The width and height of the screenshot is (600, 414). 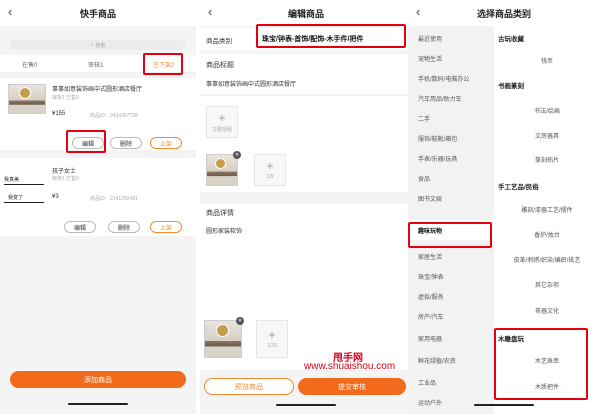 What do you see at coordinates (547, 135) in the screenshot?
I see `subcategory-item: 文房器具` at bounding box center [547, 135].